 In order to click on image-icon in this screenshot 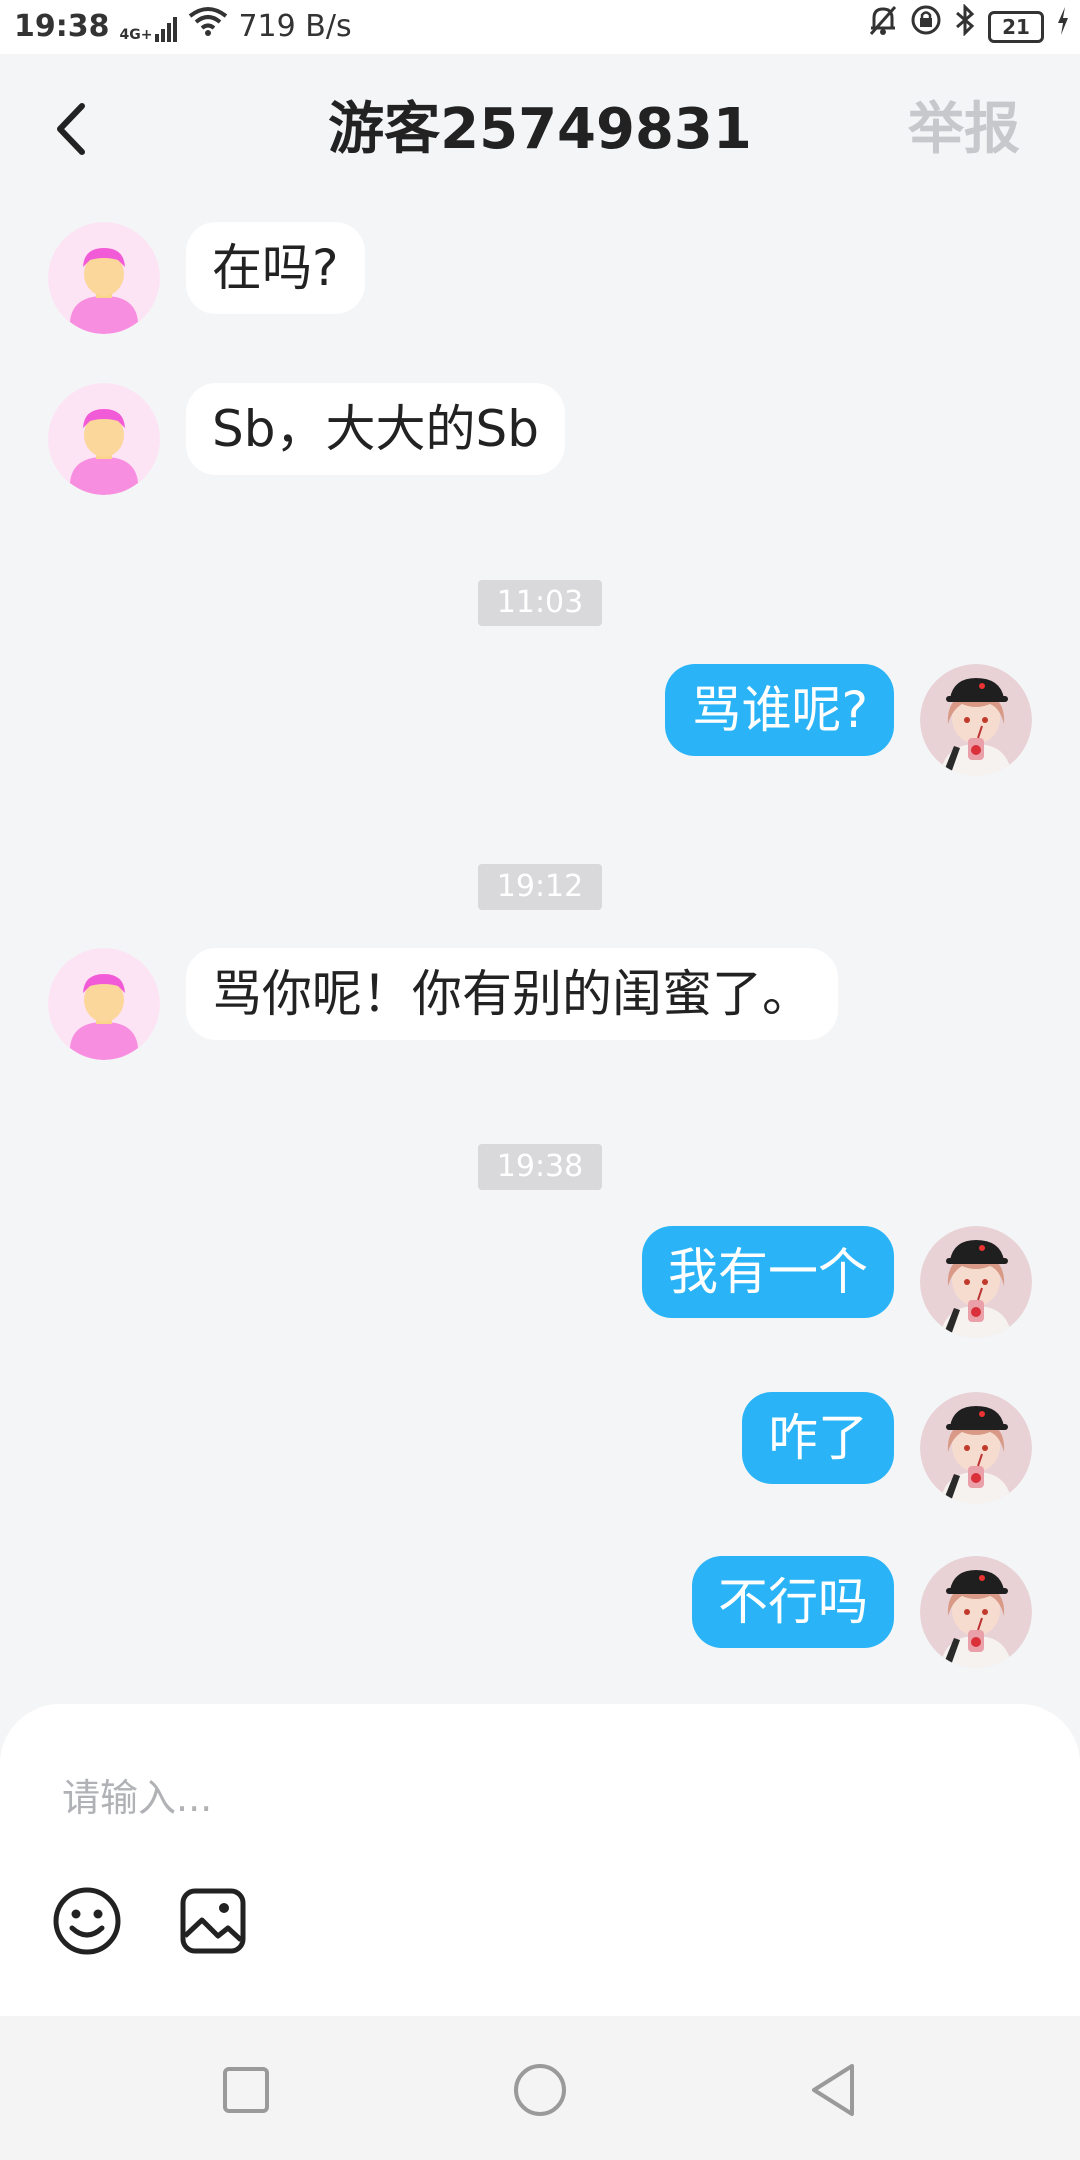, I will do `click(213, 1921)`.